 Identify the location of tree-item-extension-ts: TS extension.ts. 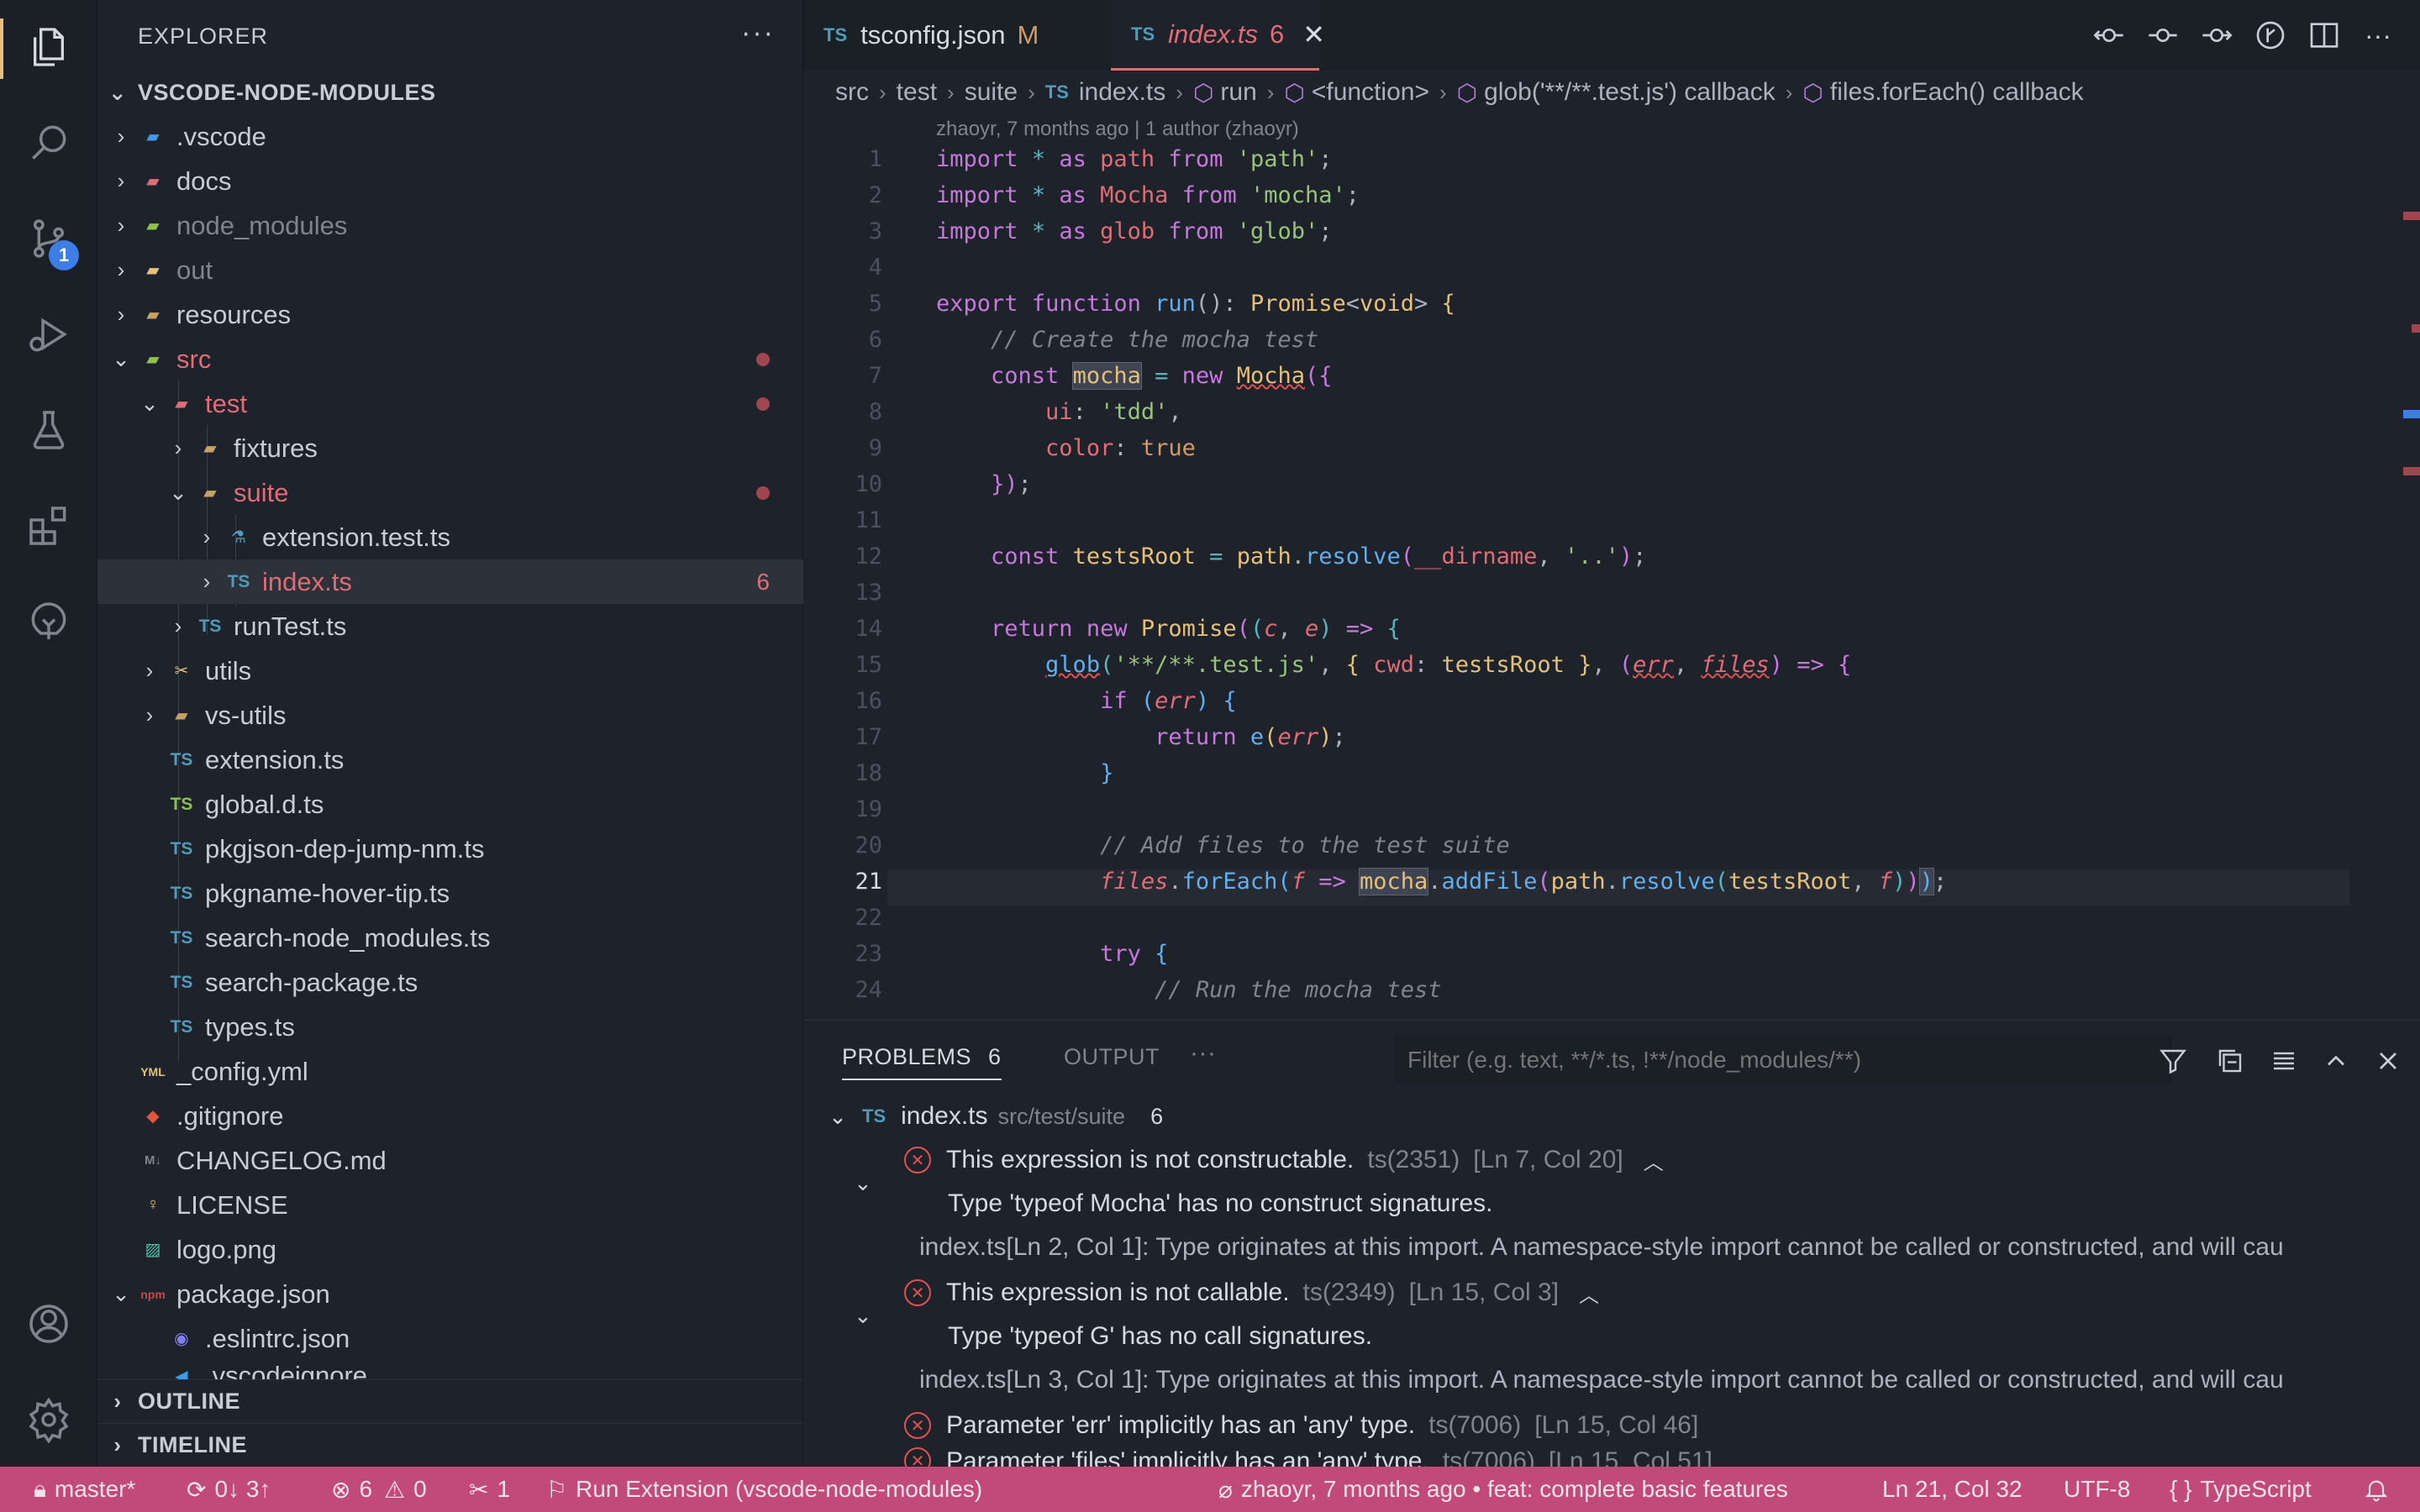
(450, 760).